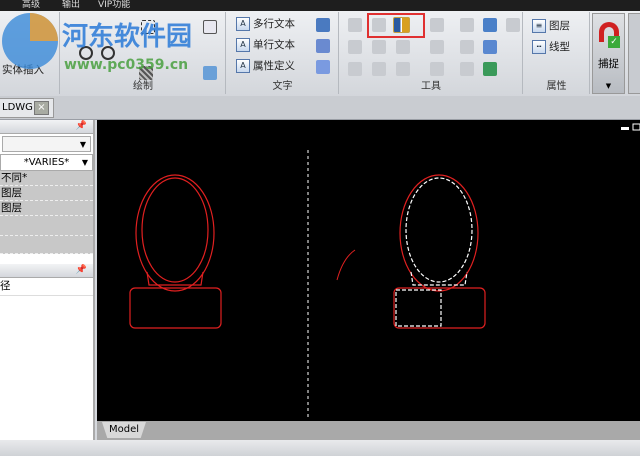  I want to click on varies-select: *VARIES* ▼, so click(46, 162).